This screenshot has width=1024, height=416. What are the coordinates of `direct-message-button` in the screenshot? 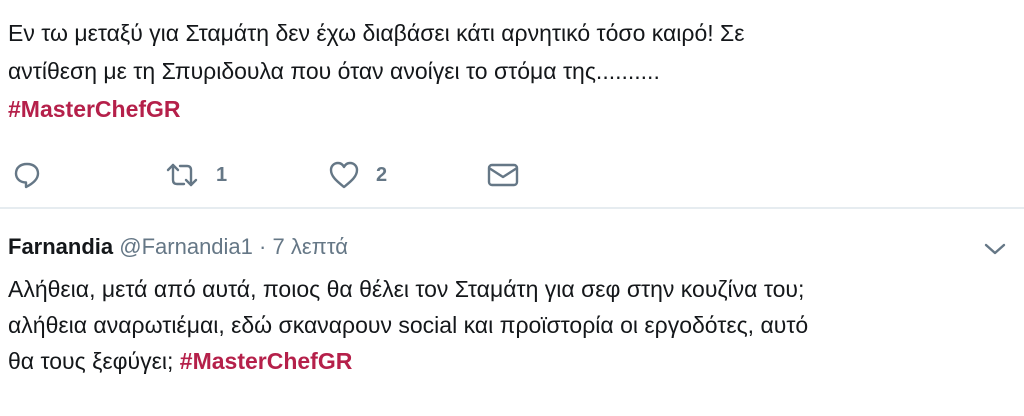 It's located at (503, 175).